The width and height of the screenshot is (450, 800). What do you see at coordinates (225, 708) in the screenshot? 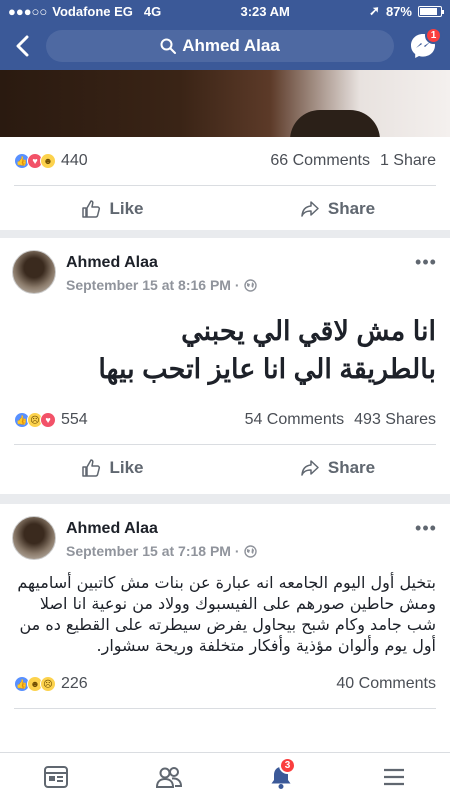
I see `divider` at bounding box center [225, 708].